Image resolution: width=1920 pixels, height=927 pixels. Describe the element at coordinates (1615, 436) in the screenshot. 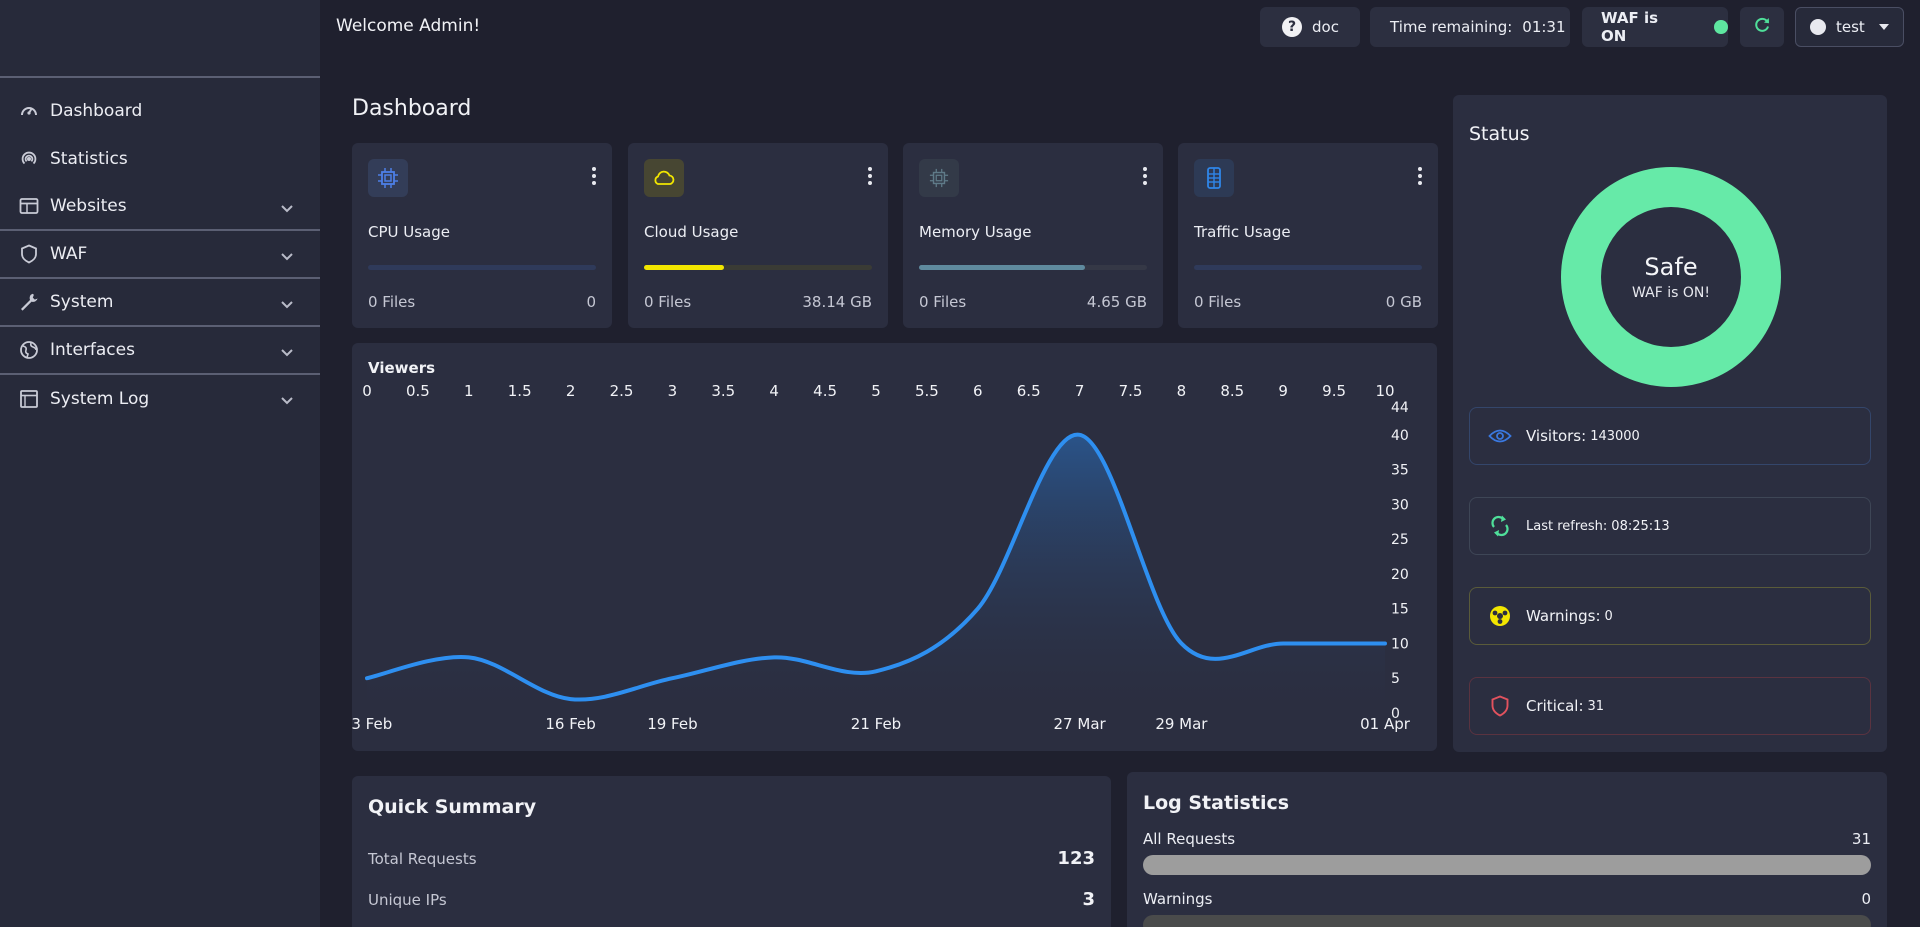

I see `visitors-value: 143000` at that location.